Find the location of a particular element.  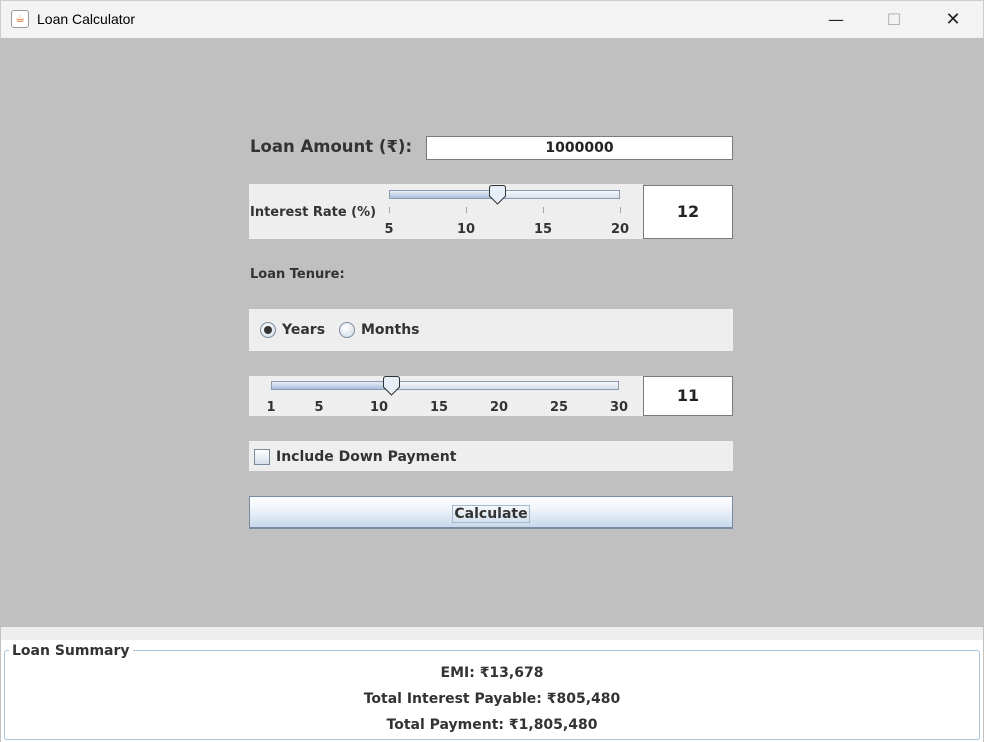

interest_rate-tick-label: 5 is located at coordinates (389, 229).